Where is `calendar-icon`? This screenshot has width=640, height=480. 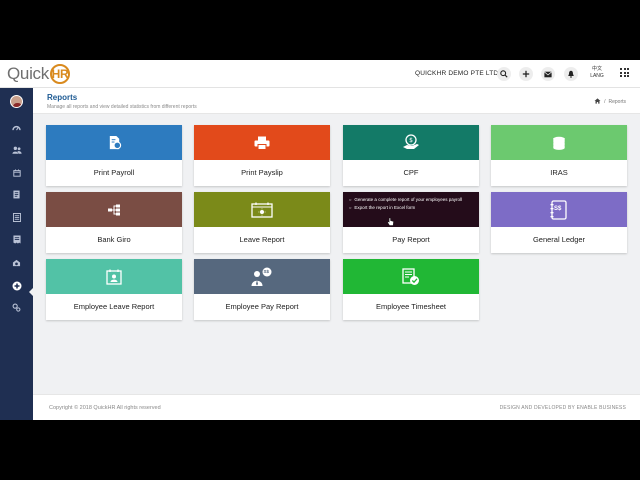 calendar-icon is located at coordinates (16, 172).